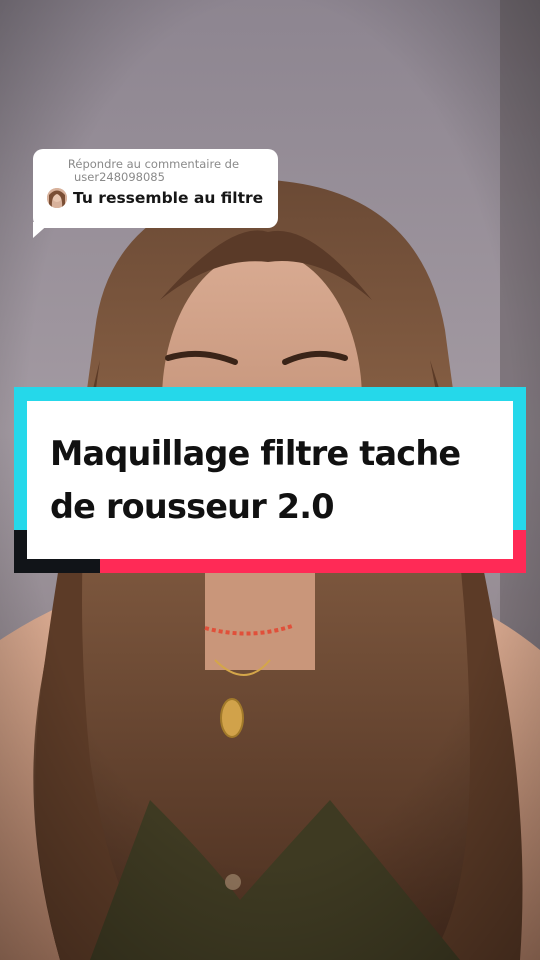 The width and height of the screenshot is (540, 960). I want to click on reply-comment-text: Tu ressemble au filtre, so click(168, 198).